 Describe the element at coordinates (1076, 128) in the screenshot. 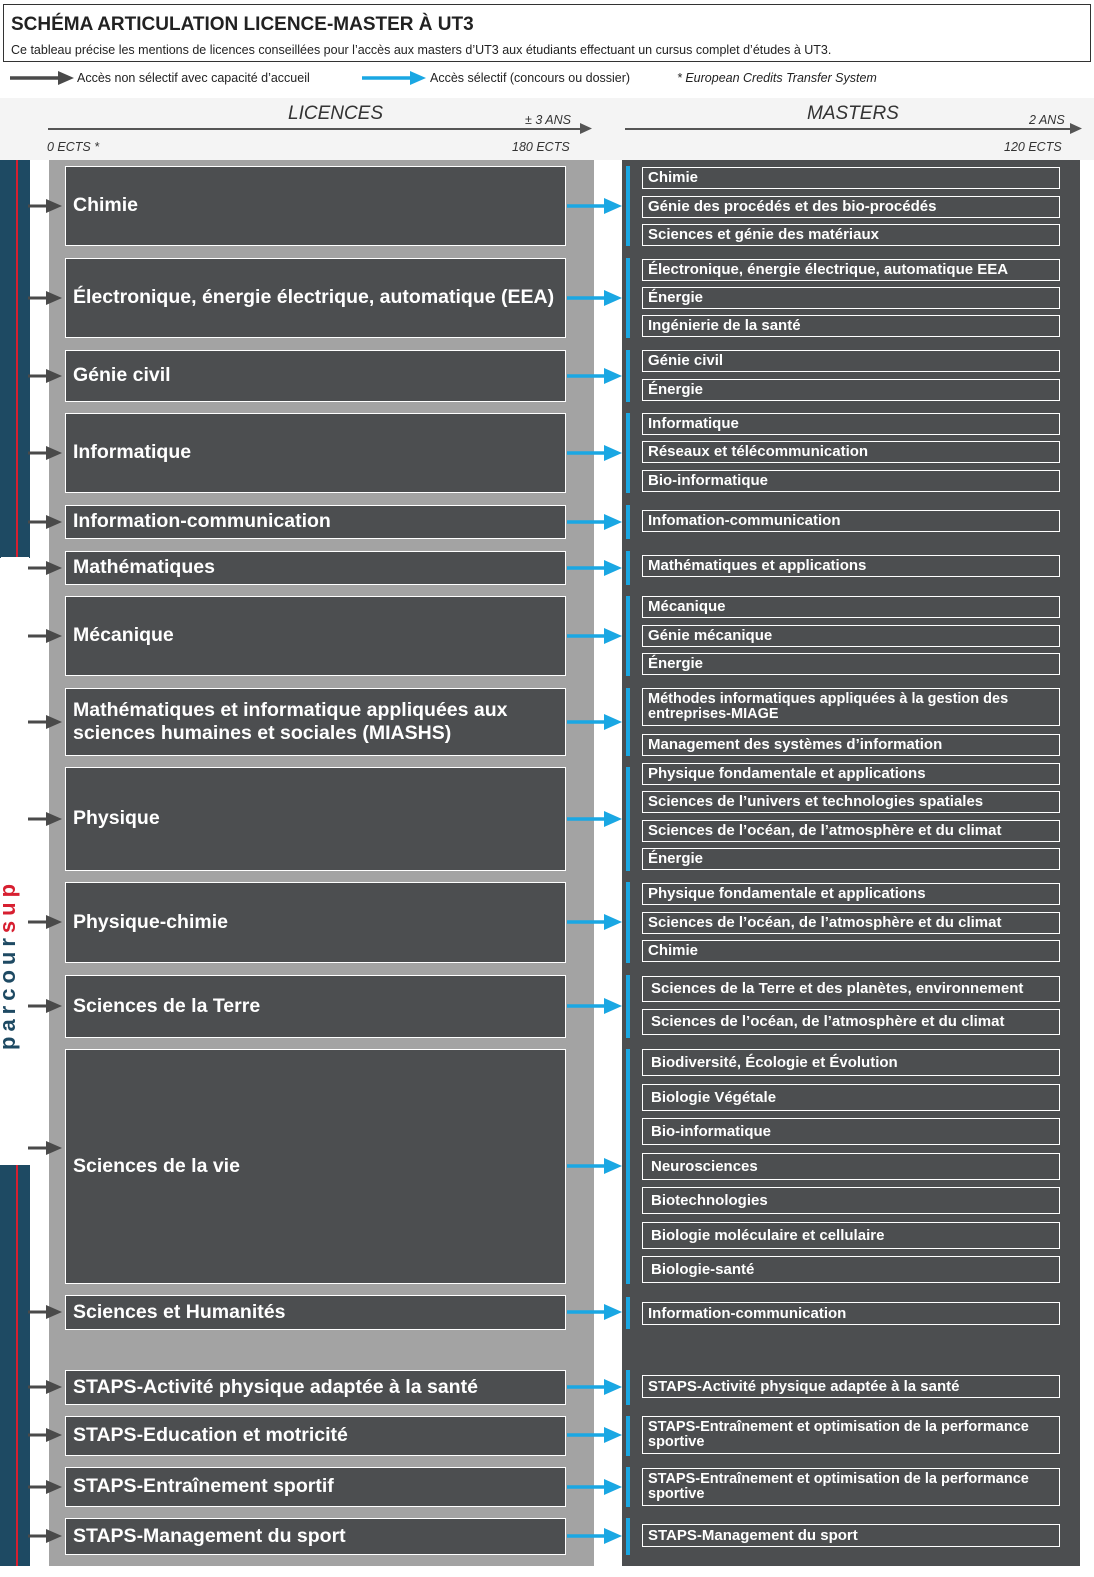

I see `masters-timeline-head` at that location.